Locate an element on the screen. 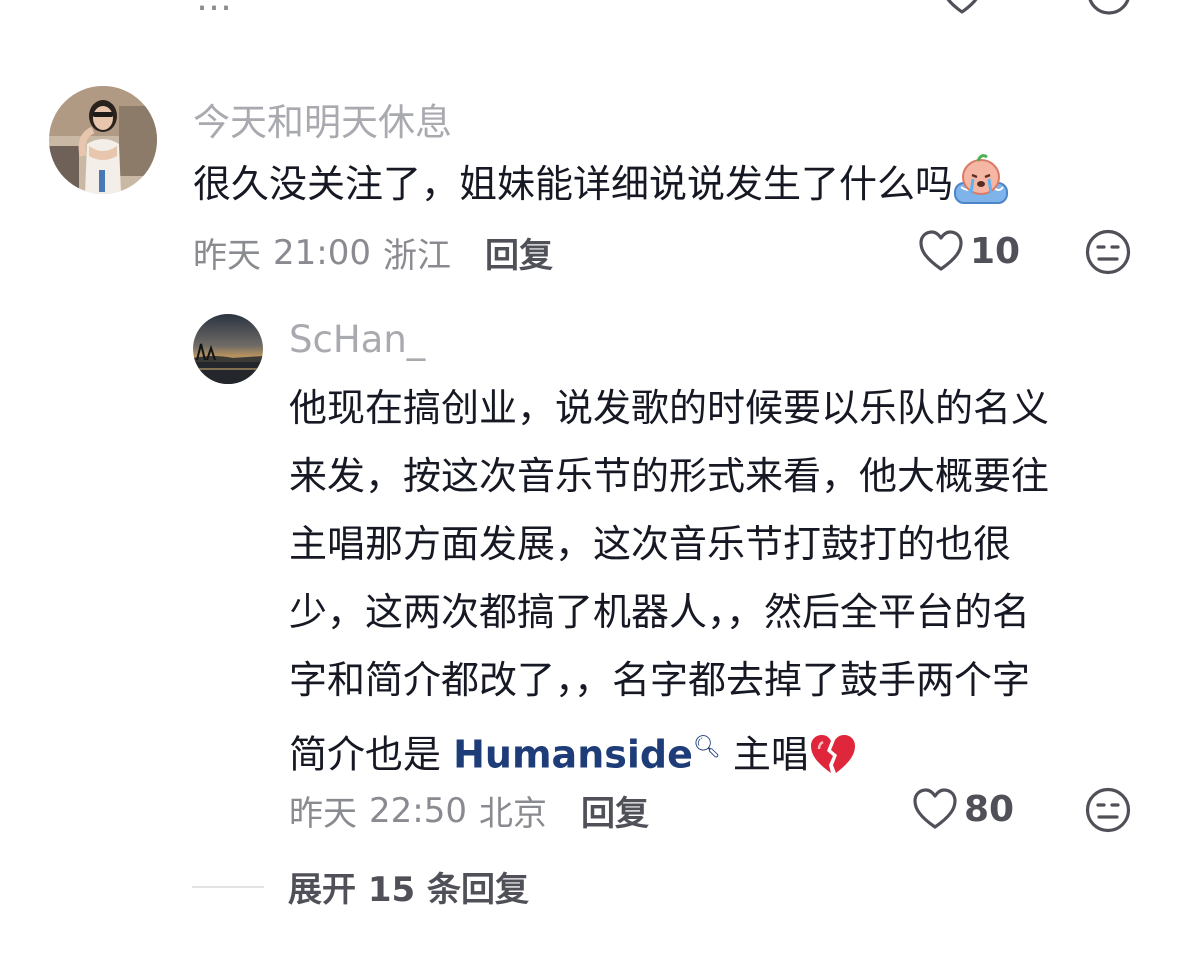 Image resolution: width=1179 pixels, height=976 pixels. reply-line-6: 简介也是 Humanside🔍︎ 主唱 is located at coordinates (719, 755).